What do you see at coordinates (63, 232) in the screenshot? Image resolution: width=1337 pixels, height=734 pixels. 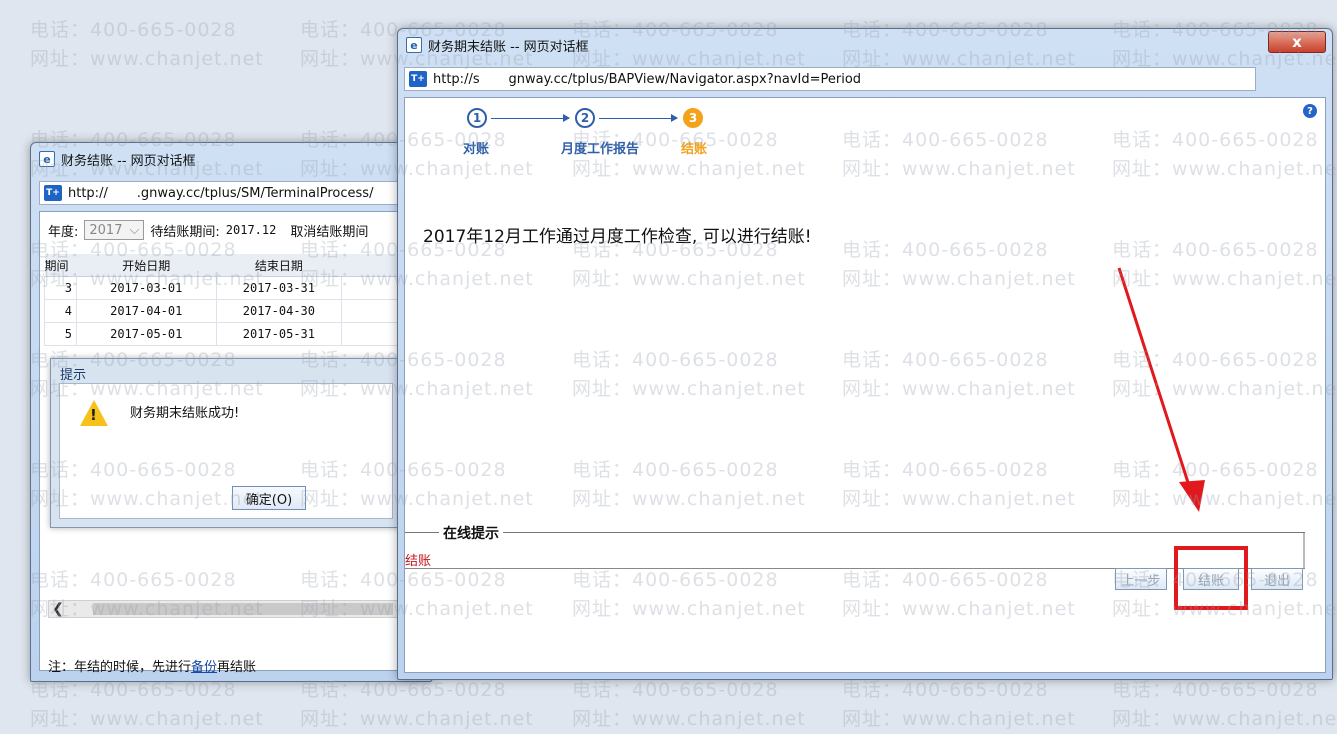 I see `year-label: 年度:` at bounding box center [63, 232].